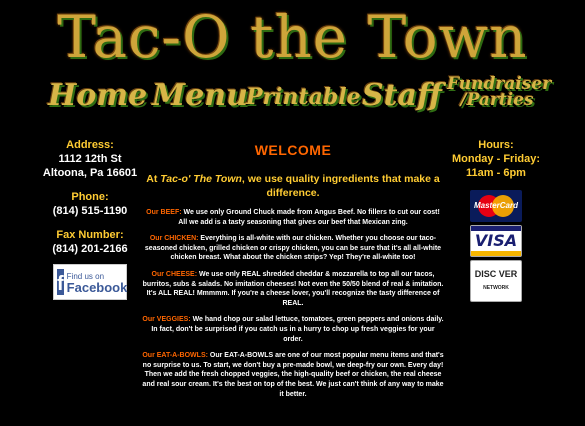  I want to click on facebook-link: f Find us on Facebook, so click(90, 282).